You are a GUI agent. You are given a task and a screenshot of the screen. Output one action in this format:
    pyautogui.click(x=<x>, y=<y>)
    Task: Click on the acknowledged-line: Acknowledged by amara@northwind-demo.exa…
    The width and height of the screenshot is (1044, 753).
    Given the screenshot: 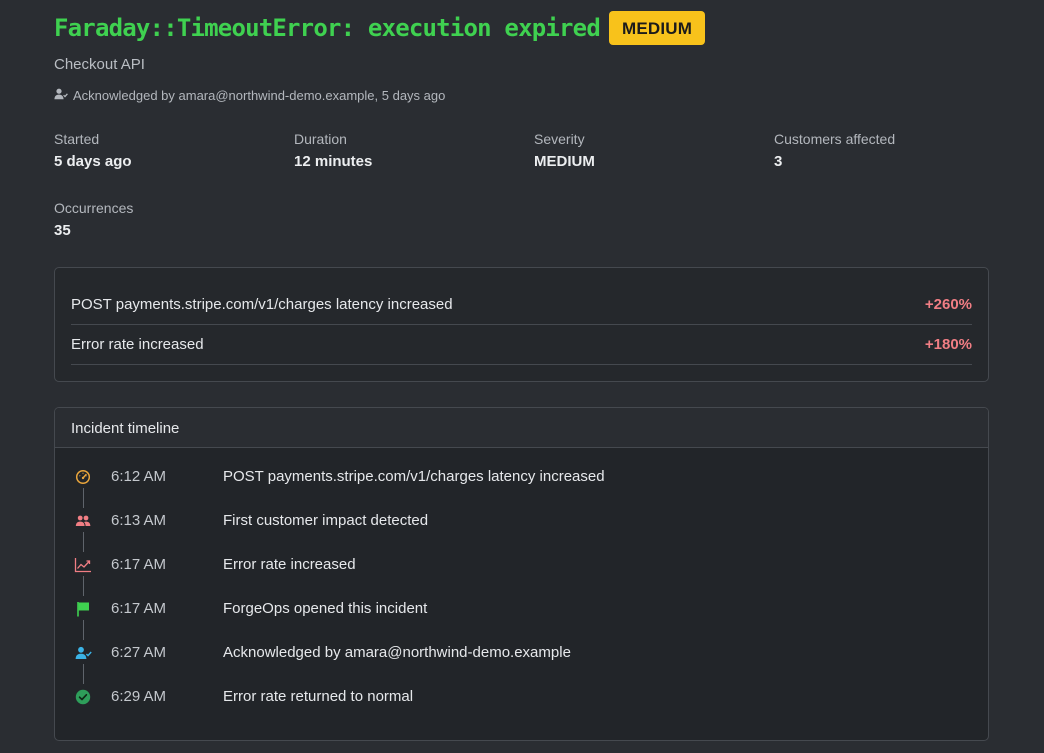 What is the action you would take?
    pyautogui.click(x=521, y=95)
    